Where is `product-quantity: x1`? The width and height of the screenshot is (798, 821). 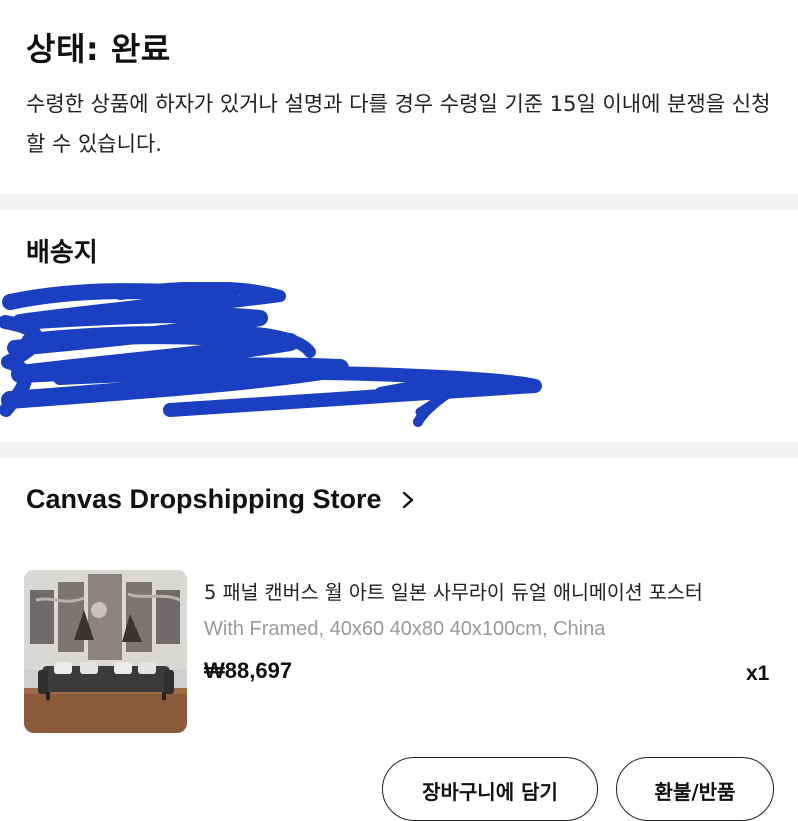 product-quantity: x1 is located at coordinates (758, 673).